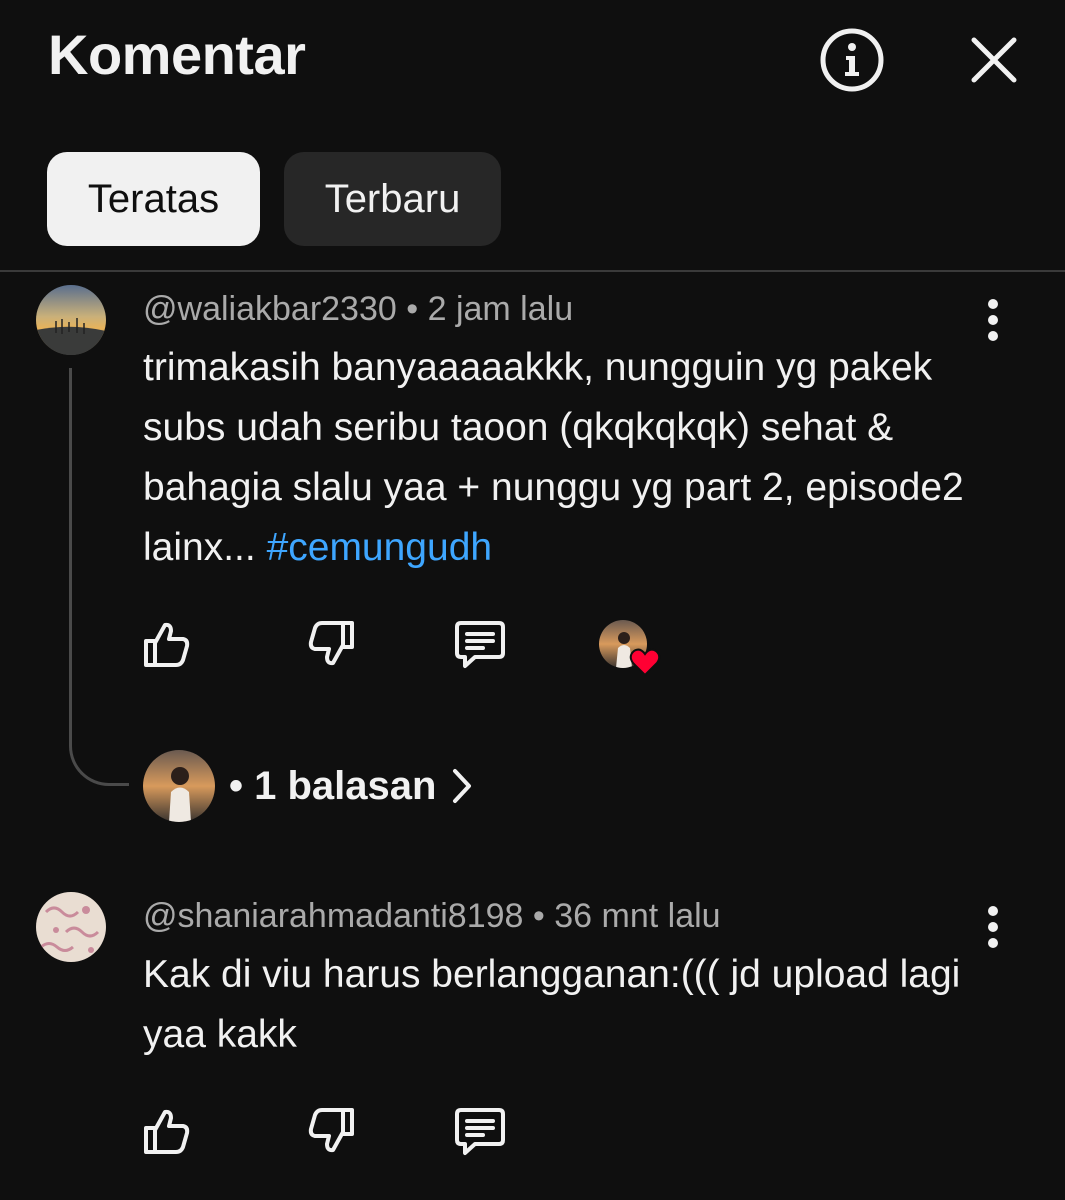 This screenshot has height=1200, width=1065. I want to click on comment-author: @shaniarahmadanti8198, so click(333, 916).